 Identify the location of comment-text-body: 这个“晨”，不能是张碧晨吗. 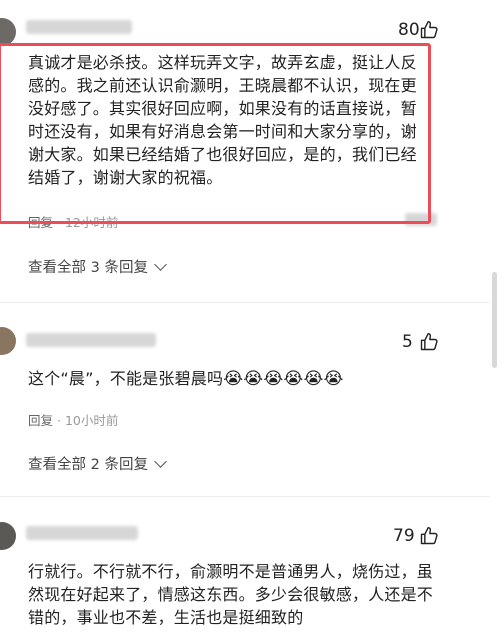
(126, 378).